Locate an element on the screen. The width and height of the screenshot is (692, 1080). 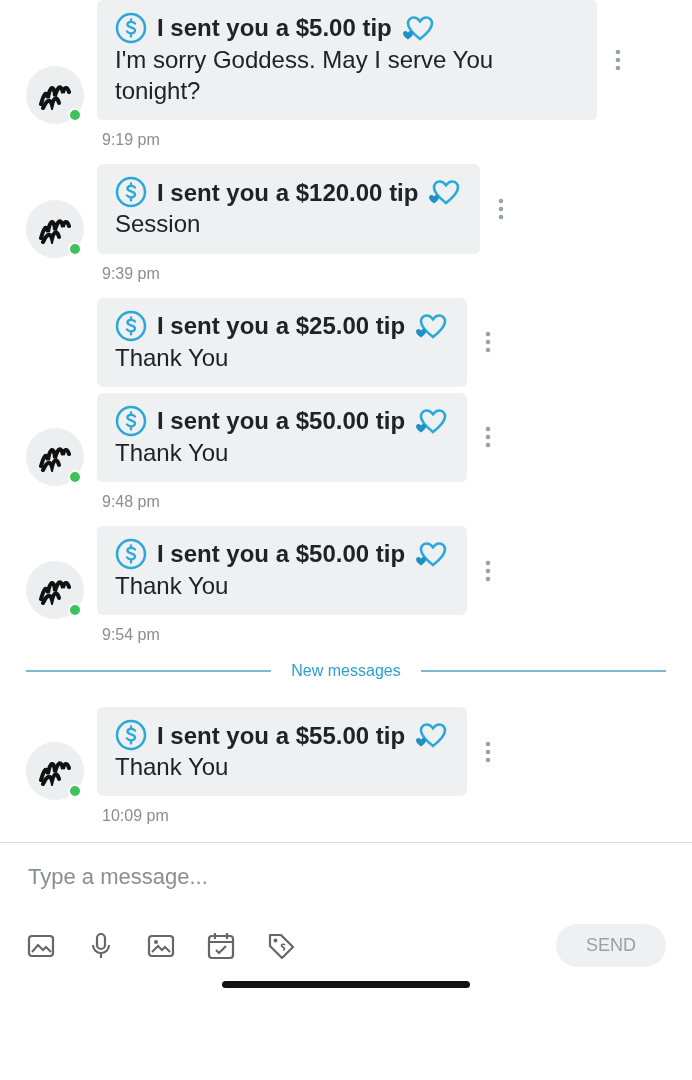
tip-title: I sent you a $55.00 tip is located at coordinates (281, 735).